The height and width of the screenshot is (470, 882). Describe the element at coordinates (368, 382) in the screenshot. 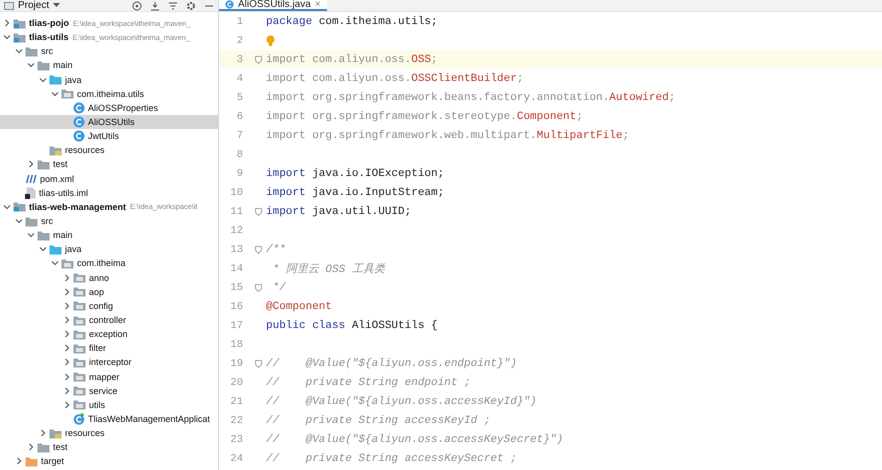

I see `code-line: // private String endpoint ;` at that location.